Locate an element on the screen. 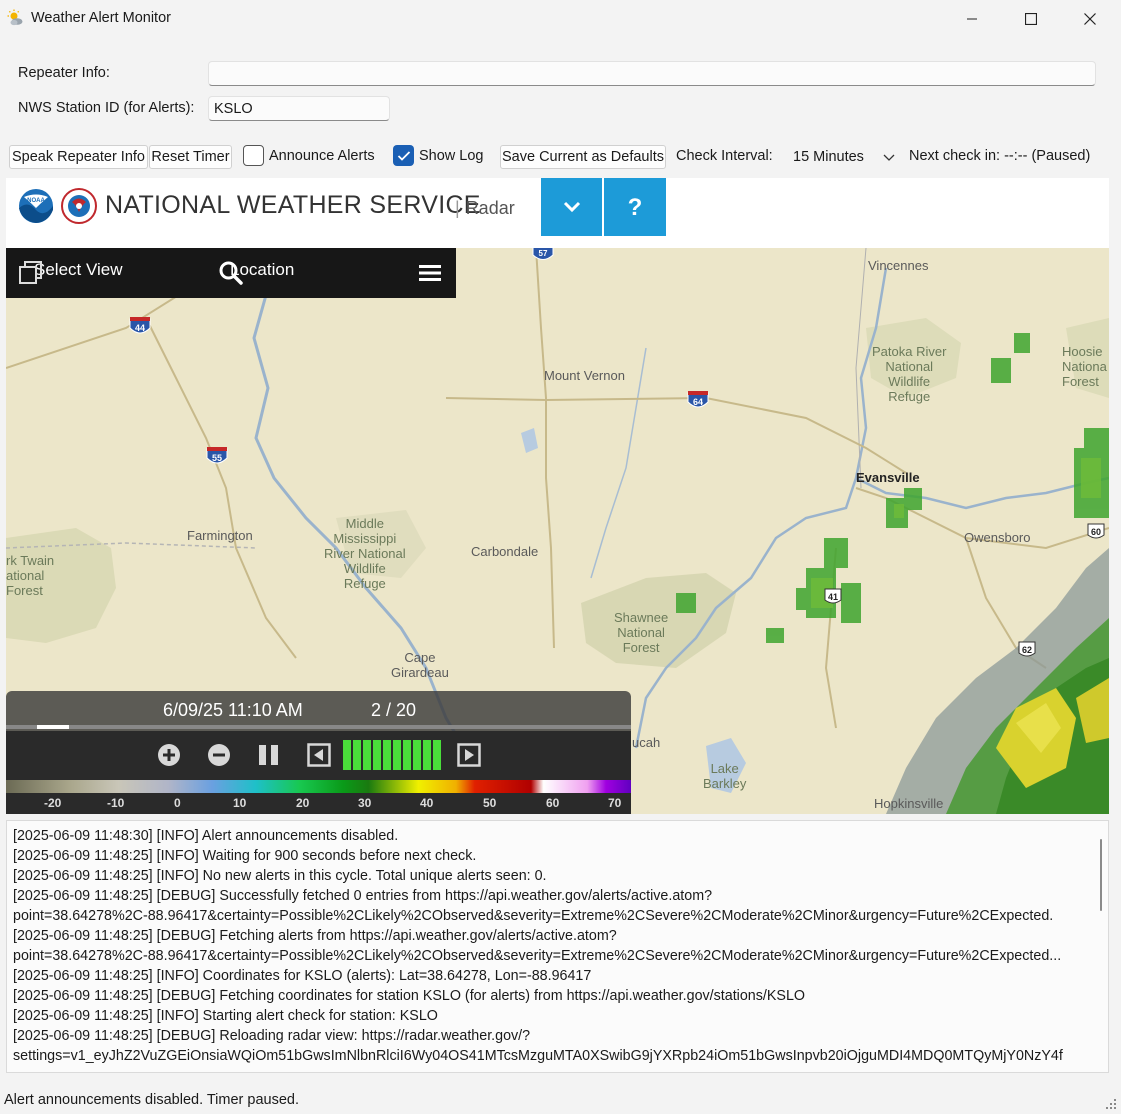  check-interval-select: 15 Minutes is located at coordinates (842, 157).